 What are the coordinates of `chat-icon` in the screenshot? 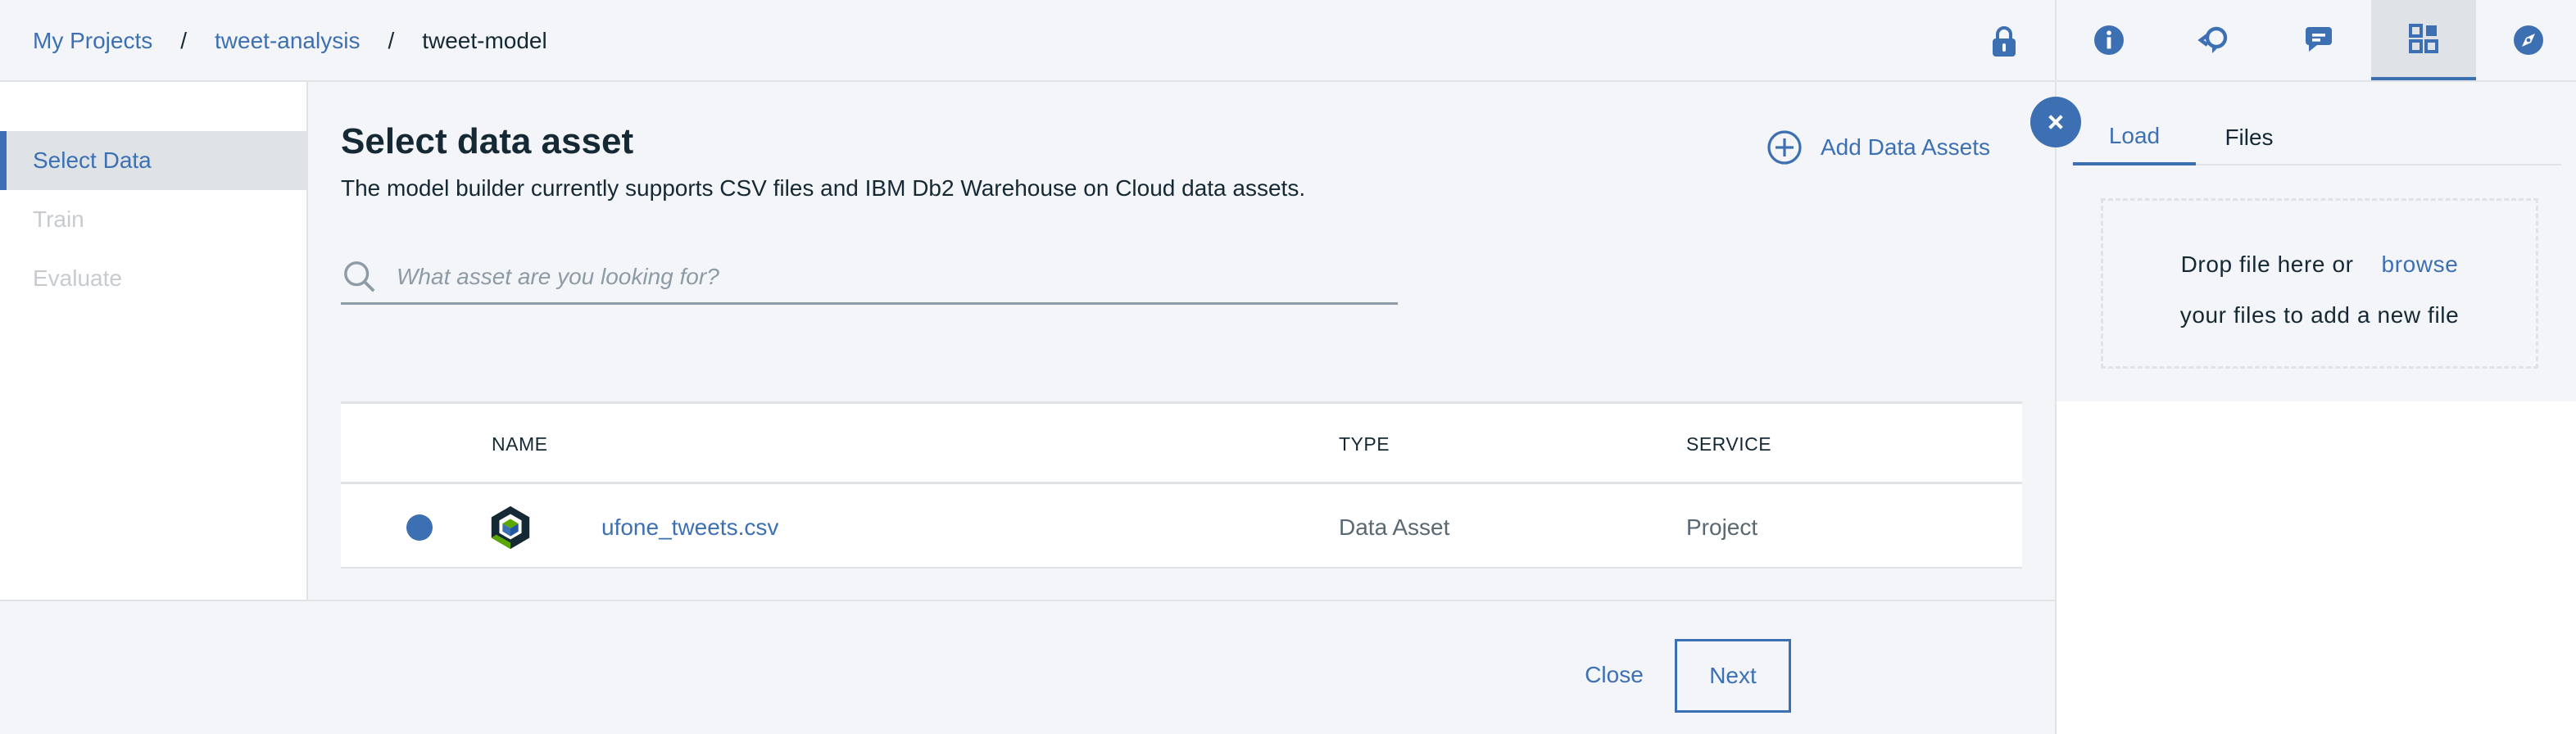 It's located at (2319, 40).